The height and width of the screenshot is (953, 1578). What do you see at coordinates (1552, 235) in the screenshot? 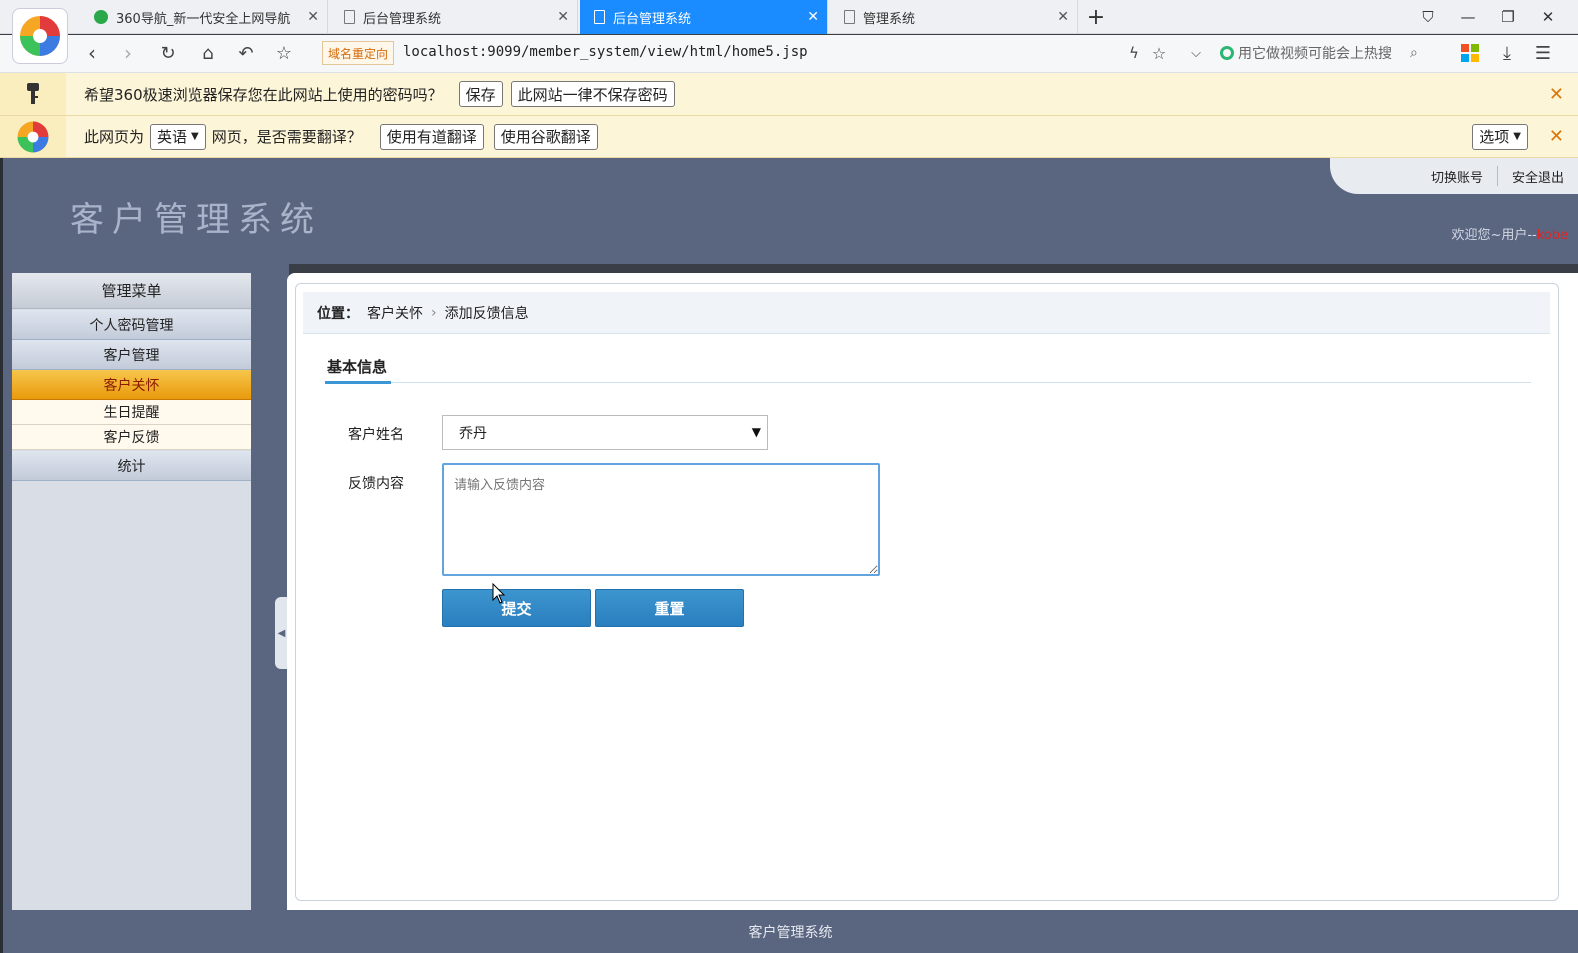
I see `username: kobe` at bounding box center [1552, 235].